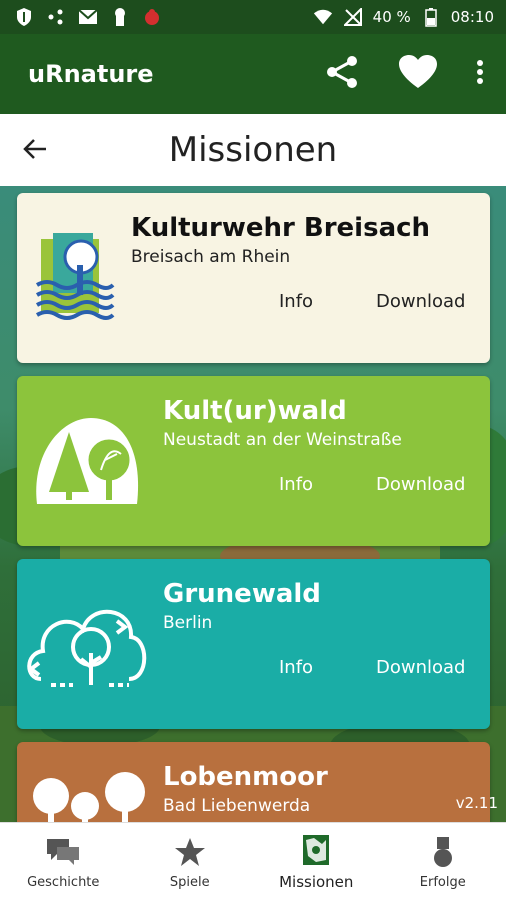 The height and width of the screenshot is (901, 506). Describe the element at coordinates (190, 882) in the screenshot. I see `nav-label: Spiele` at that location.